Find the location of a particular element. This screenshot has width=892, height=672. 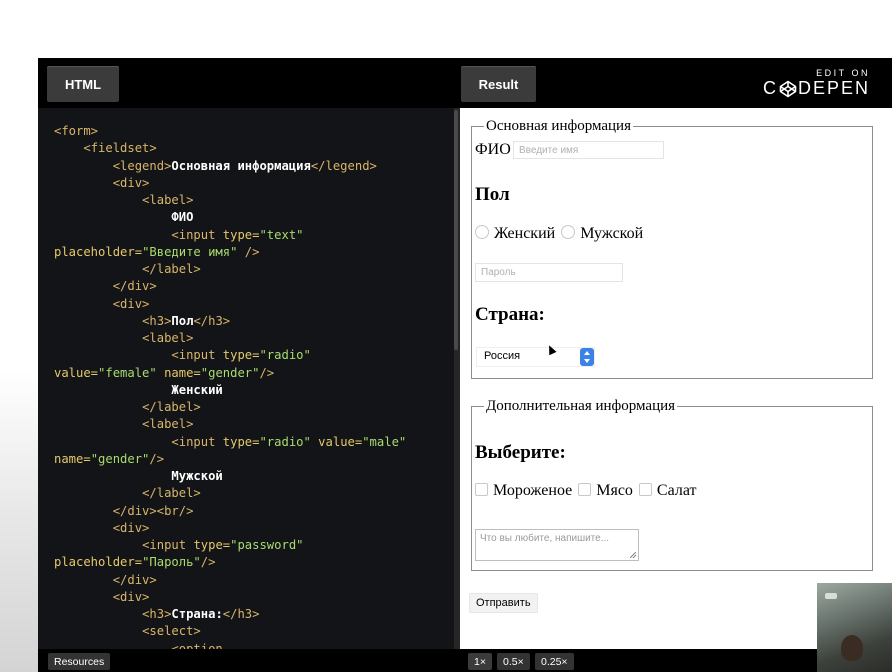

checkbox-icecream is located at coordinates (481, 489).